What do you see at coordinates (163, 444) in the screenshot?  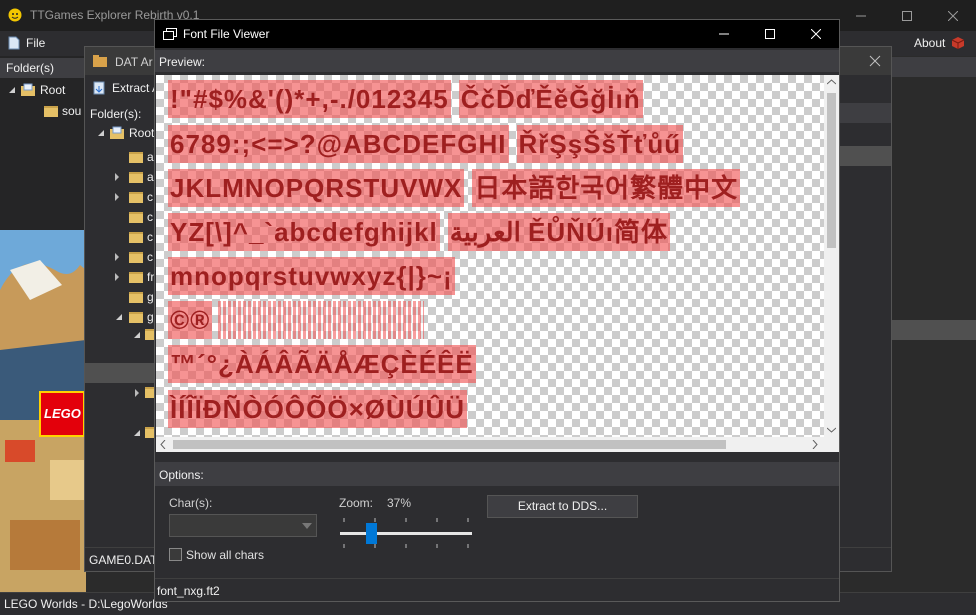 I see `scroll-left-icon` at bounding box center [163, 444].